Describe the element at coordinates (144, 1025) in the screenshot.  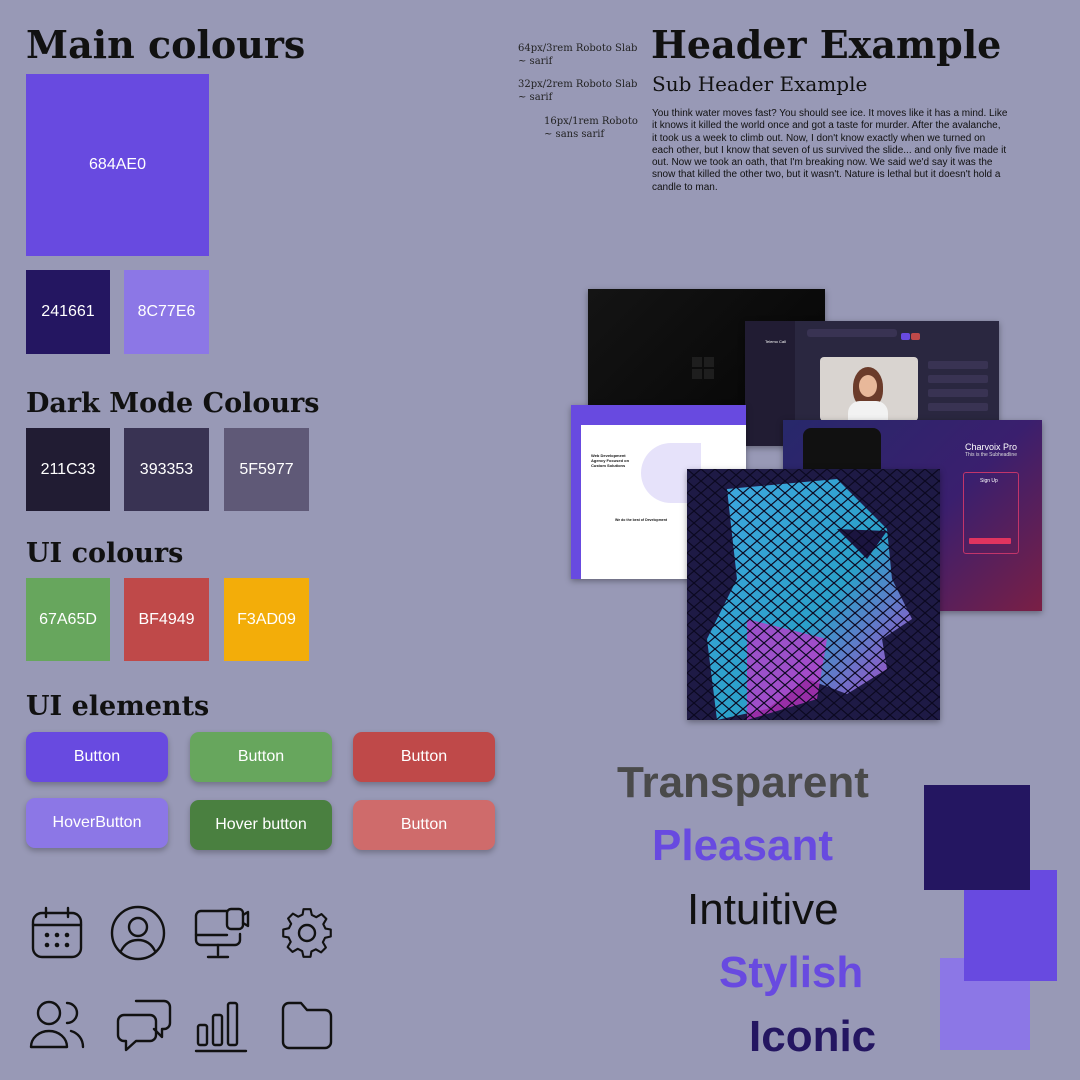
I see `chat-bubbles-icon` at that location.